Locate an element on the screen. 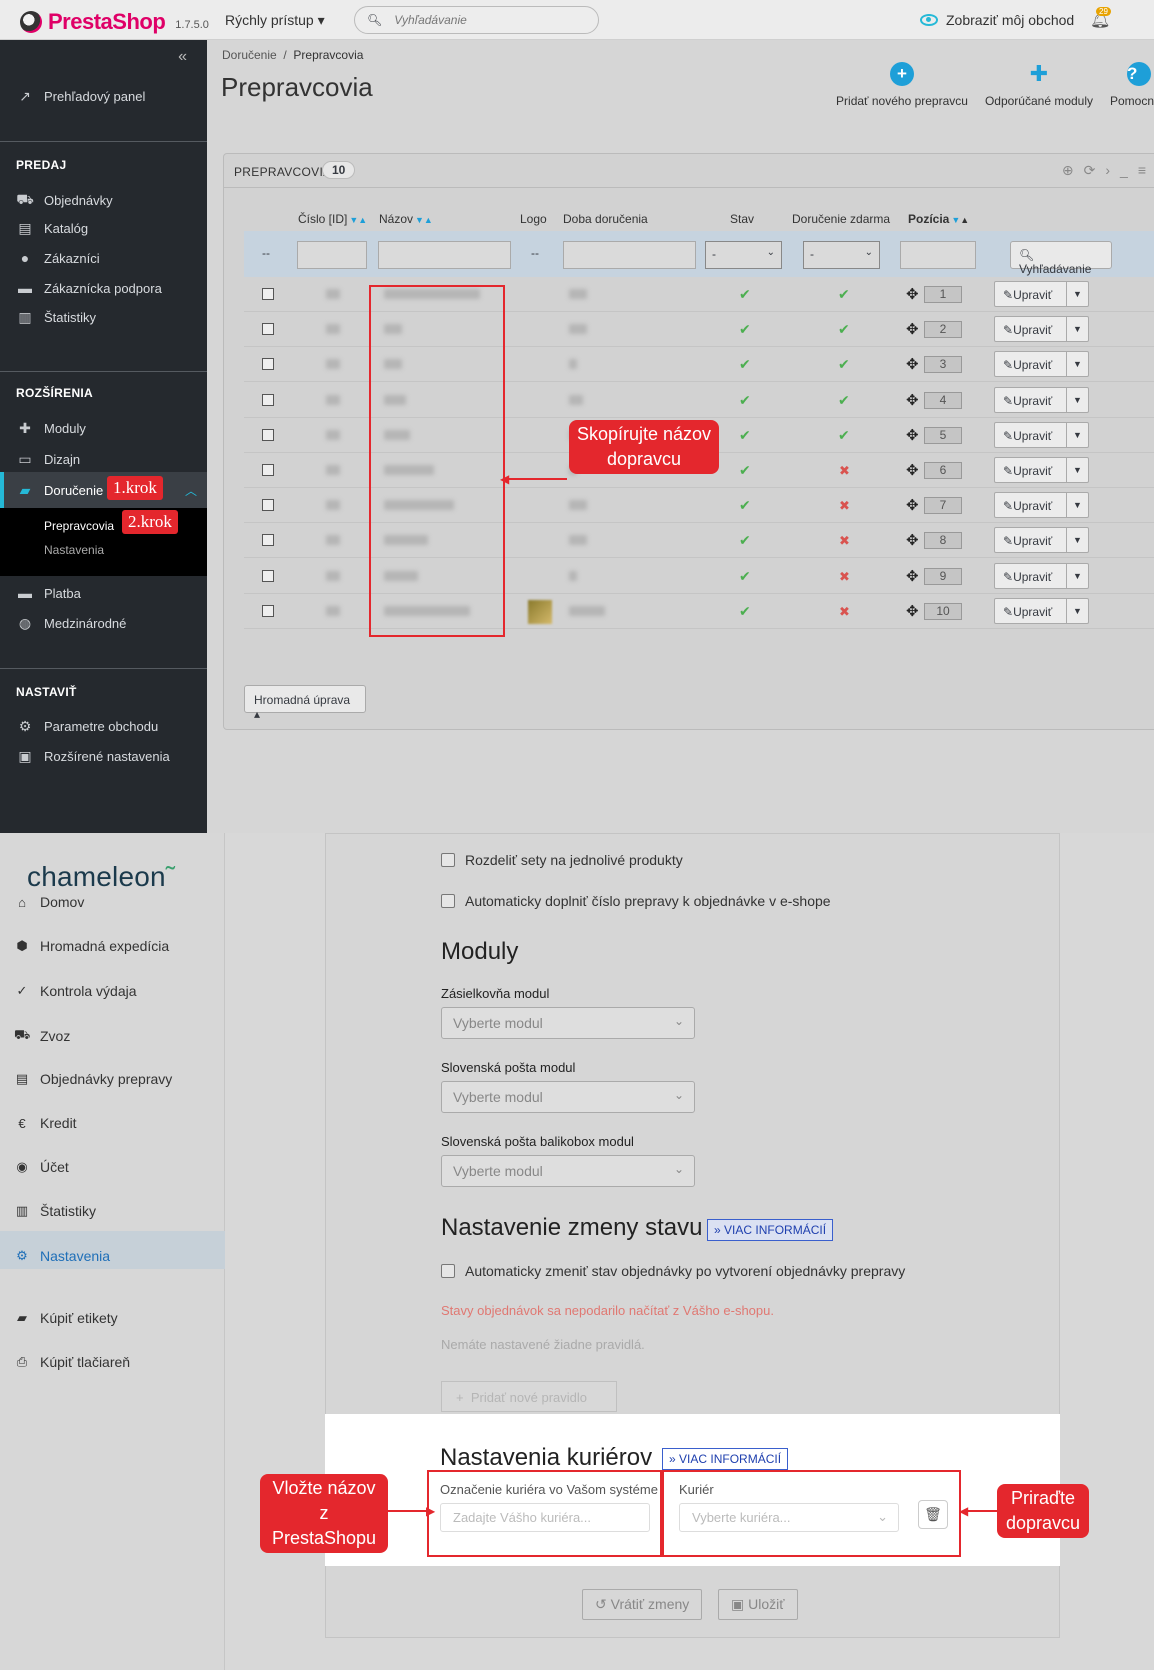 The image size is (1154, 1670). sidebar-item-customers: ● Zákazníci is located at coordinates (58, 258).